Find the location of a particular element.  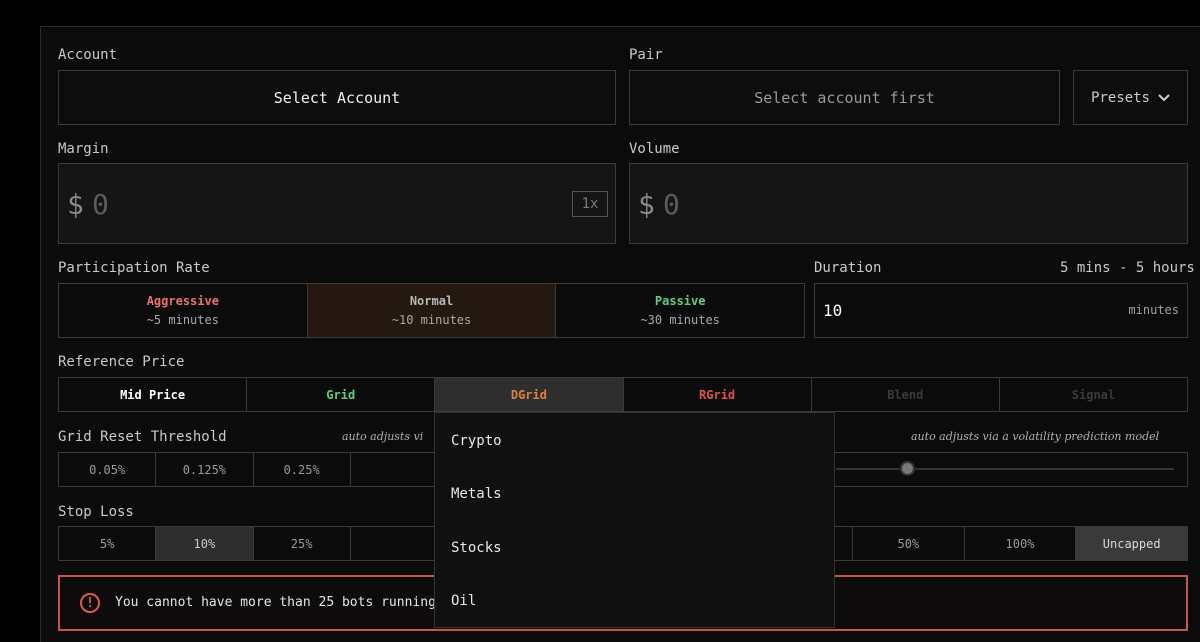

pair-select-value: Select account first is located at coordinates (844, 97).